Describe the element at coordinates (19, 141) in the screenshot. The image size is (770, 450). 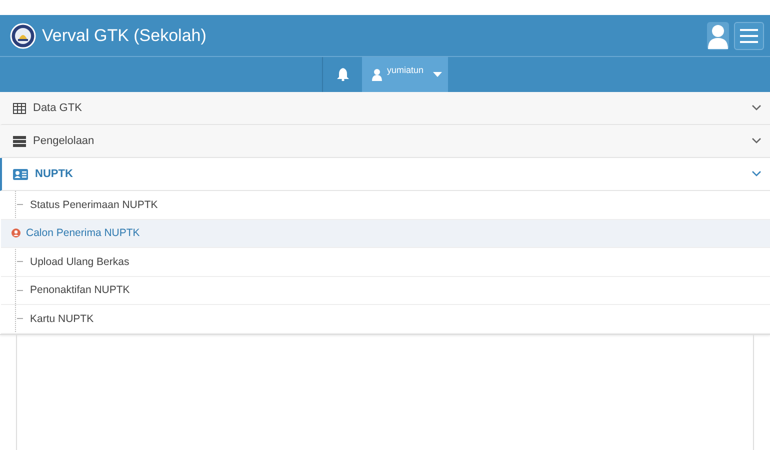
I see `server-list-icon` at that location.